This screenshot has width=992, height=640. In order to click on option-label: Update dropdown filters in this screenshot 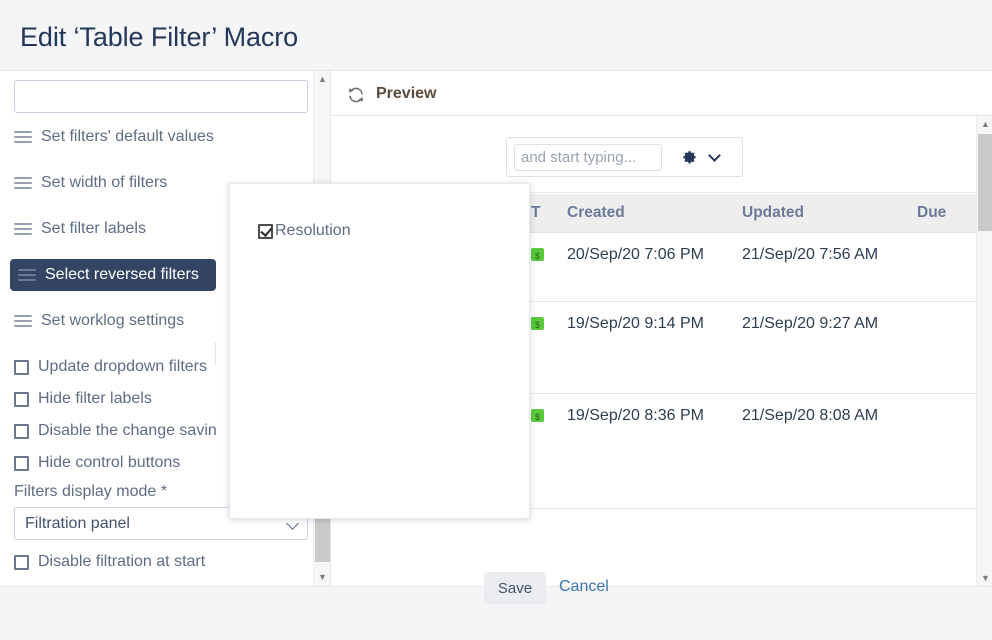, I will do `click(122, 366)`.